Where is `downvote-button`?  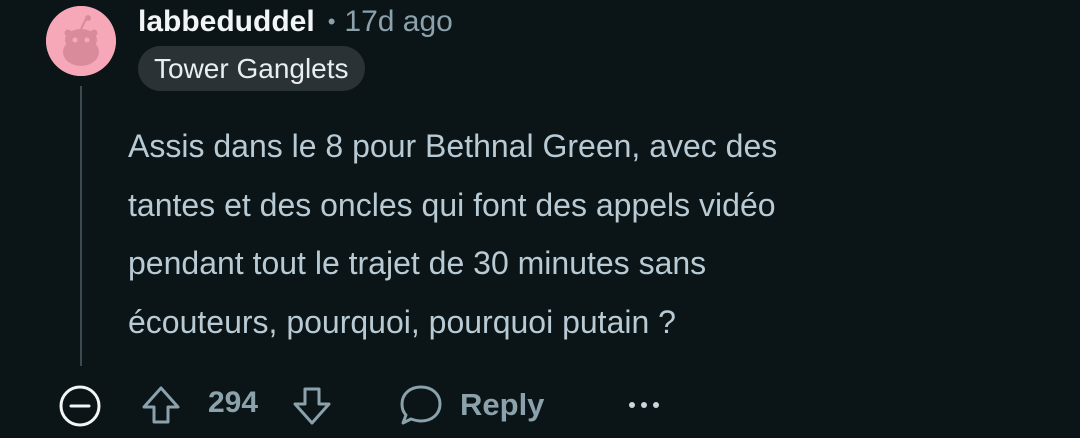 downvote-button is located at coordinates (312, 406).